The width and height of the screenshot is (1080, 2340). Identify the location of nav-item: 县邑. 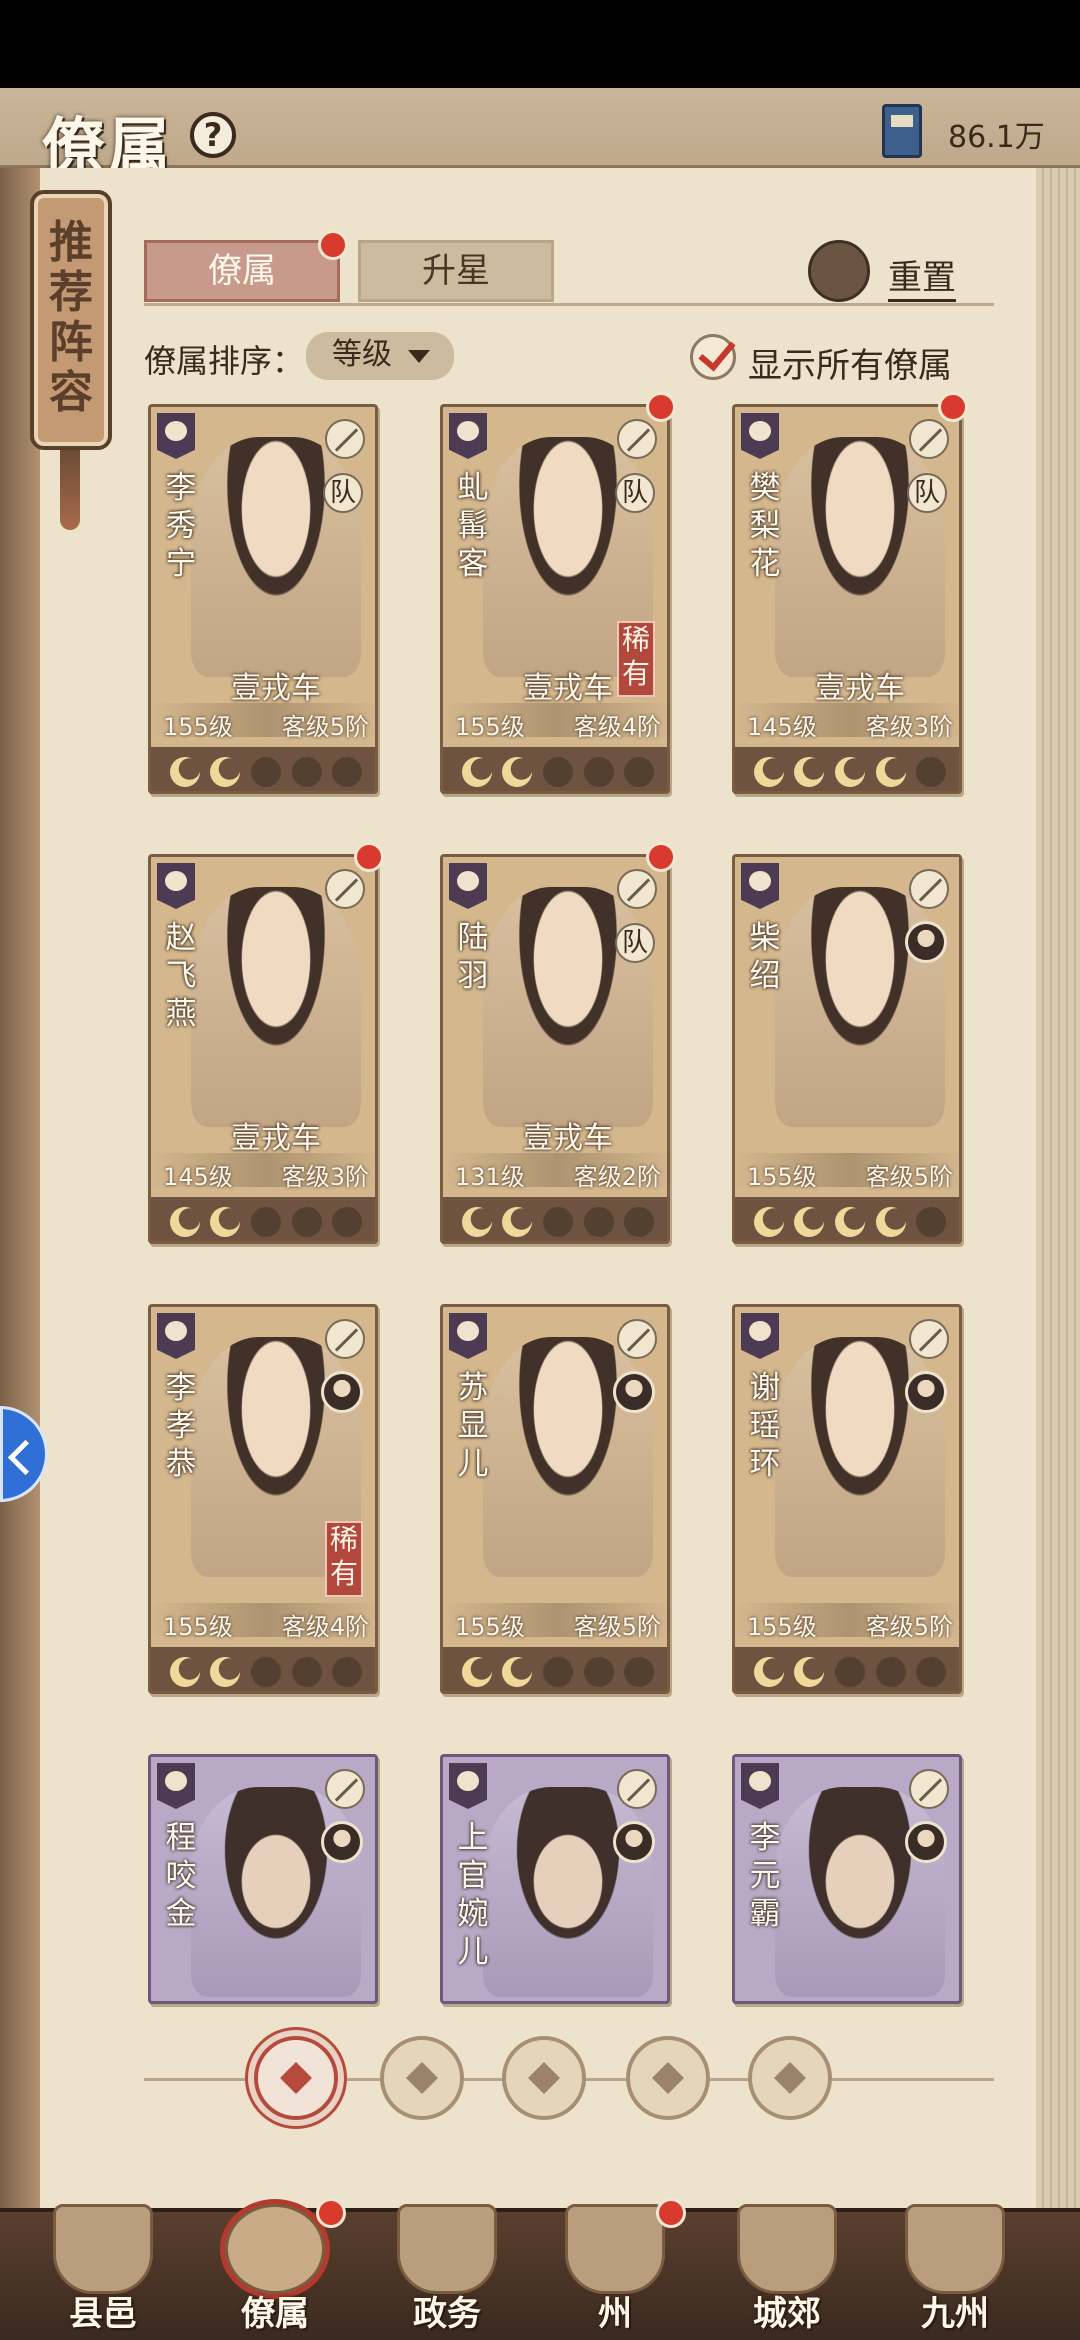
(103, 2268).